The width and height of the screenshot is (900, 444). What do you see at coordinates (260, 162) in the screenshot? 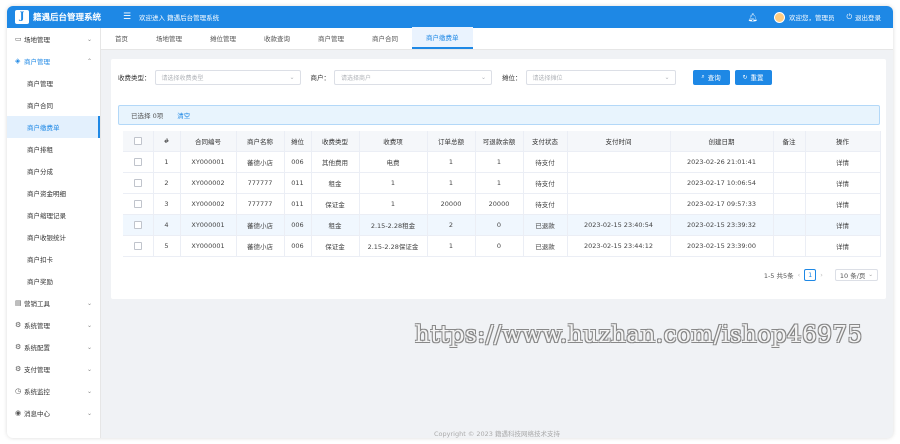
I see `table-cell: 蕃德小店` at bounding box center [260, 162].